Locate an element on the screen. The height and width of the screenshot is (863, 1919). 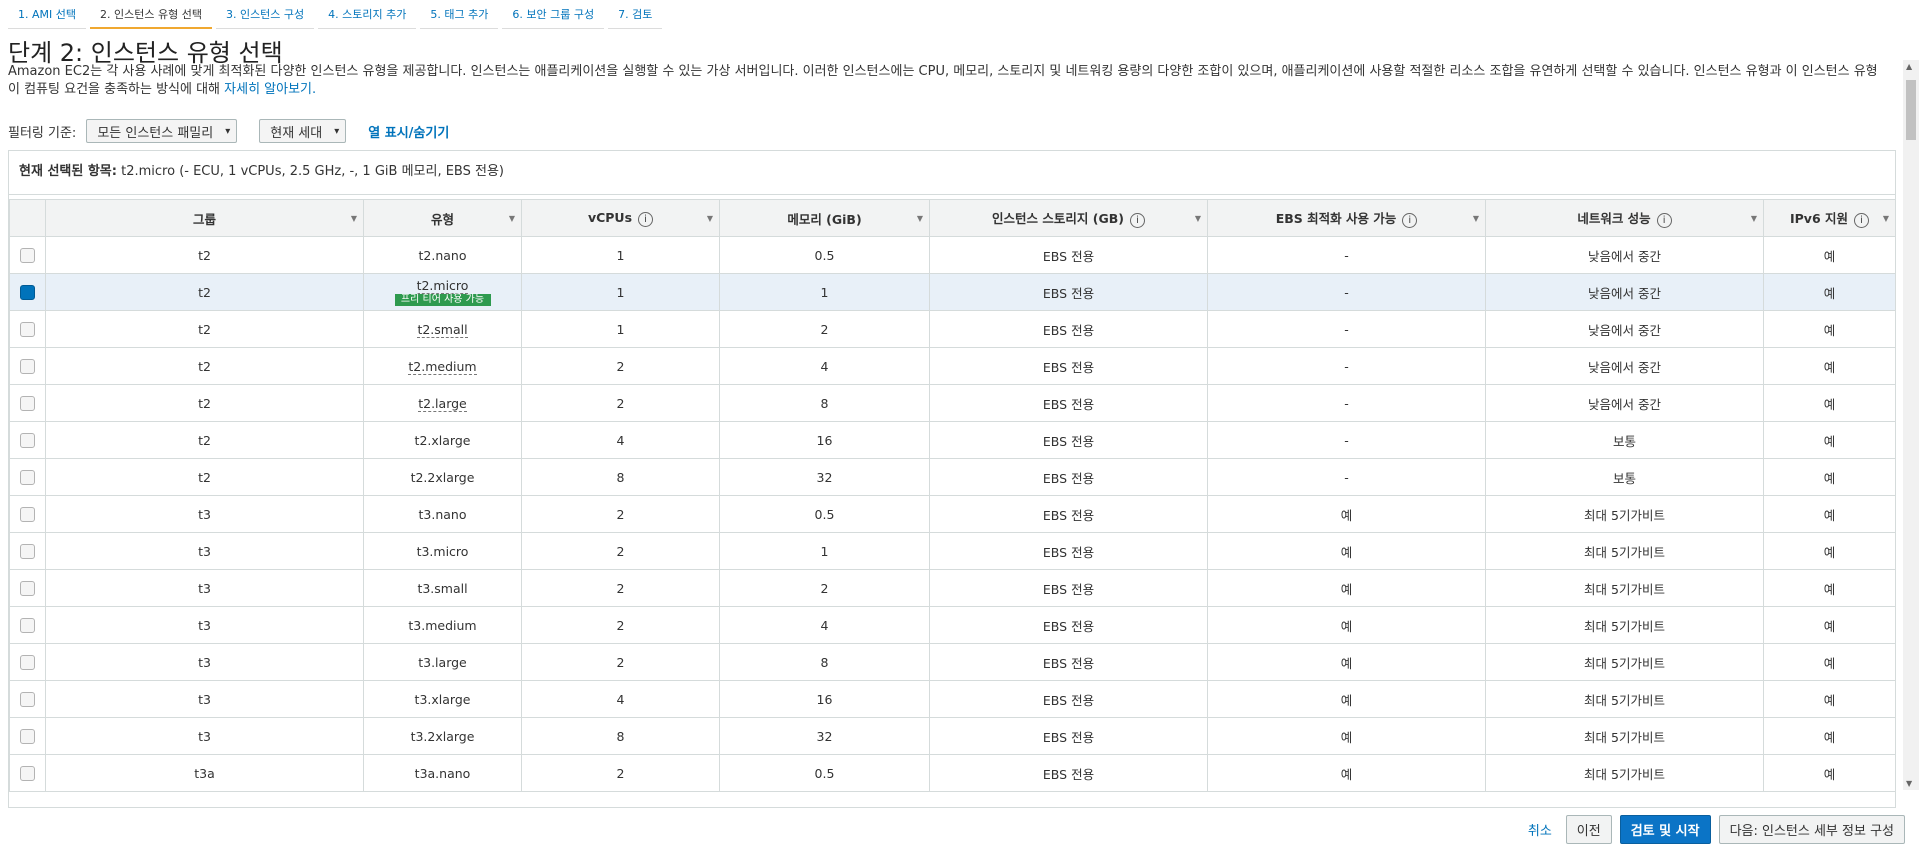
vcpus-cell: 8 is located at coordinates (620, 736).